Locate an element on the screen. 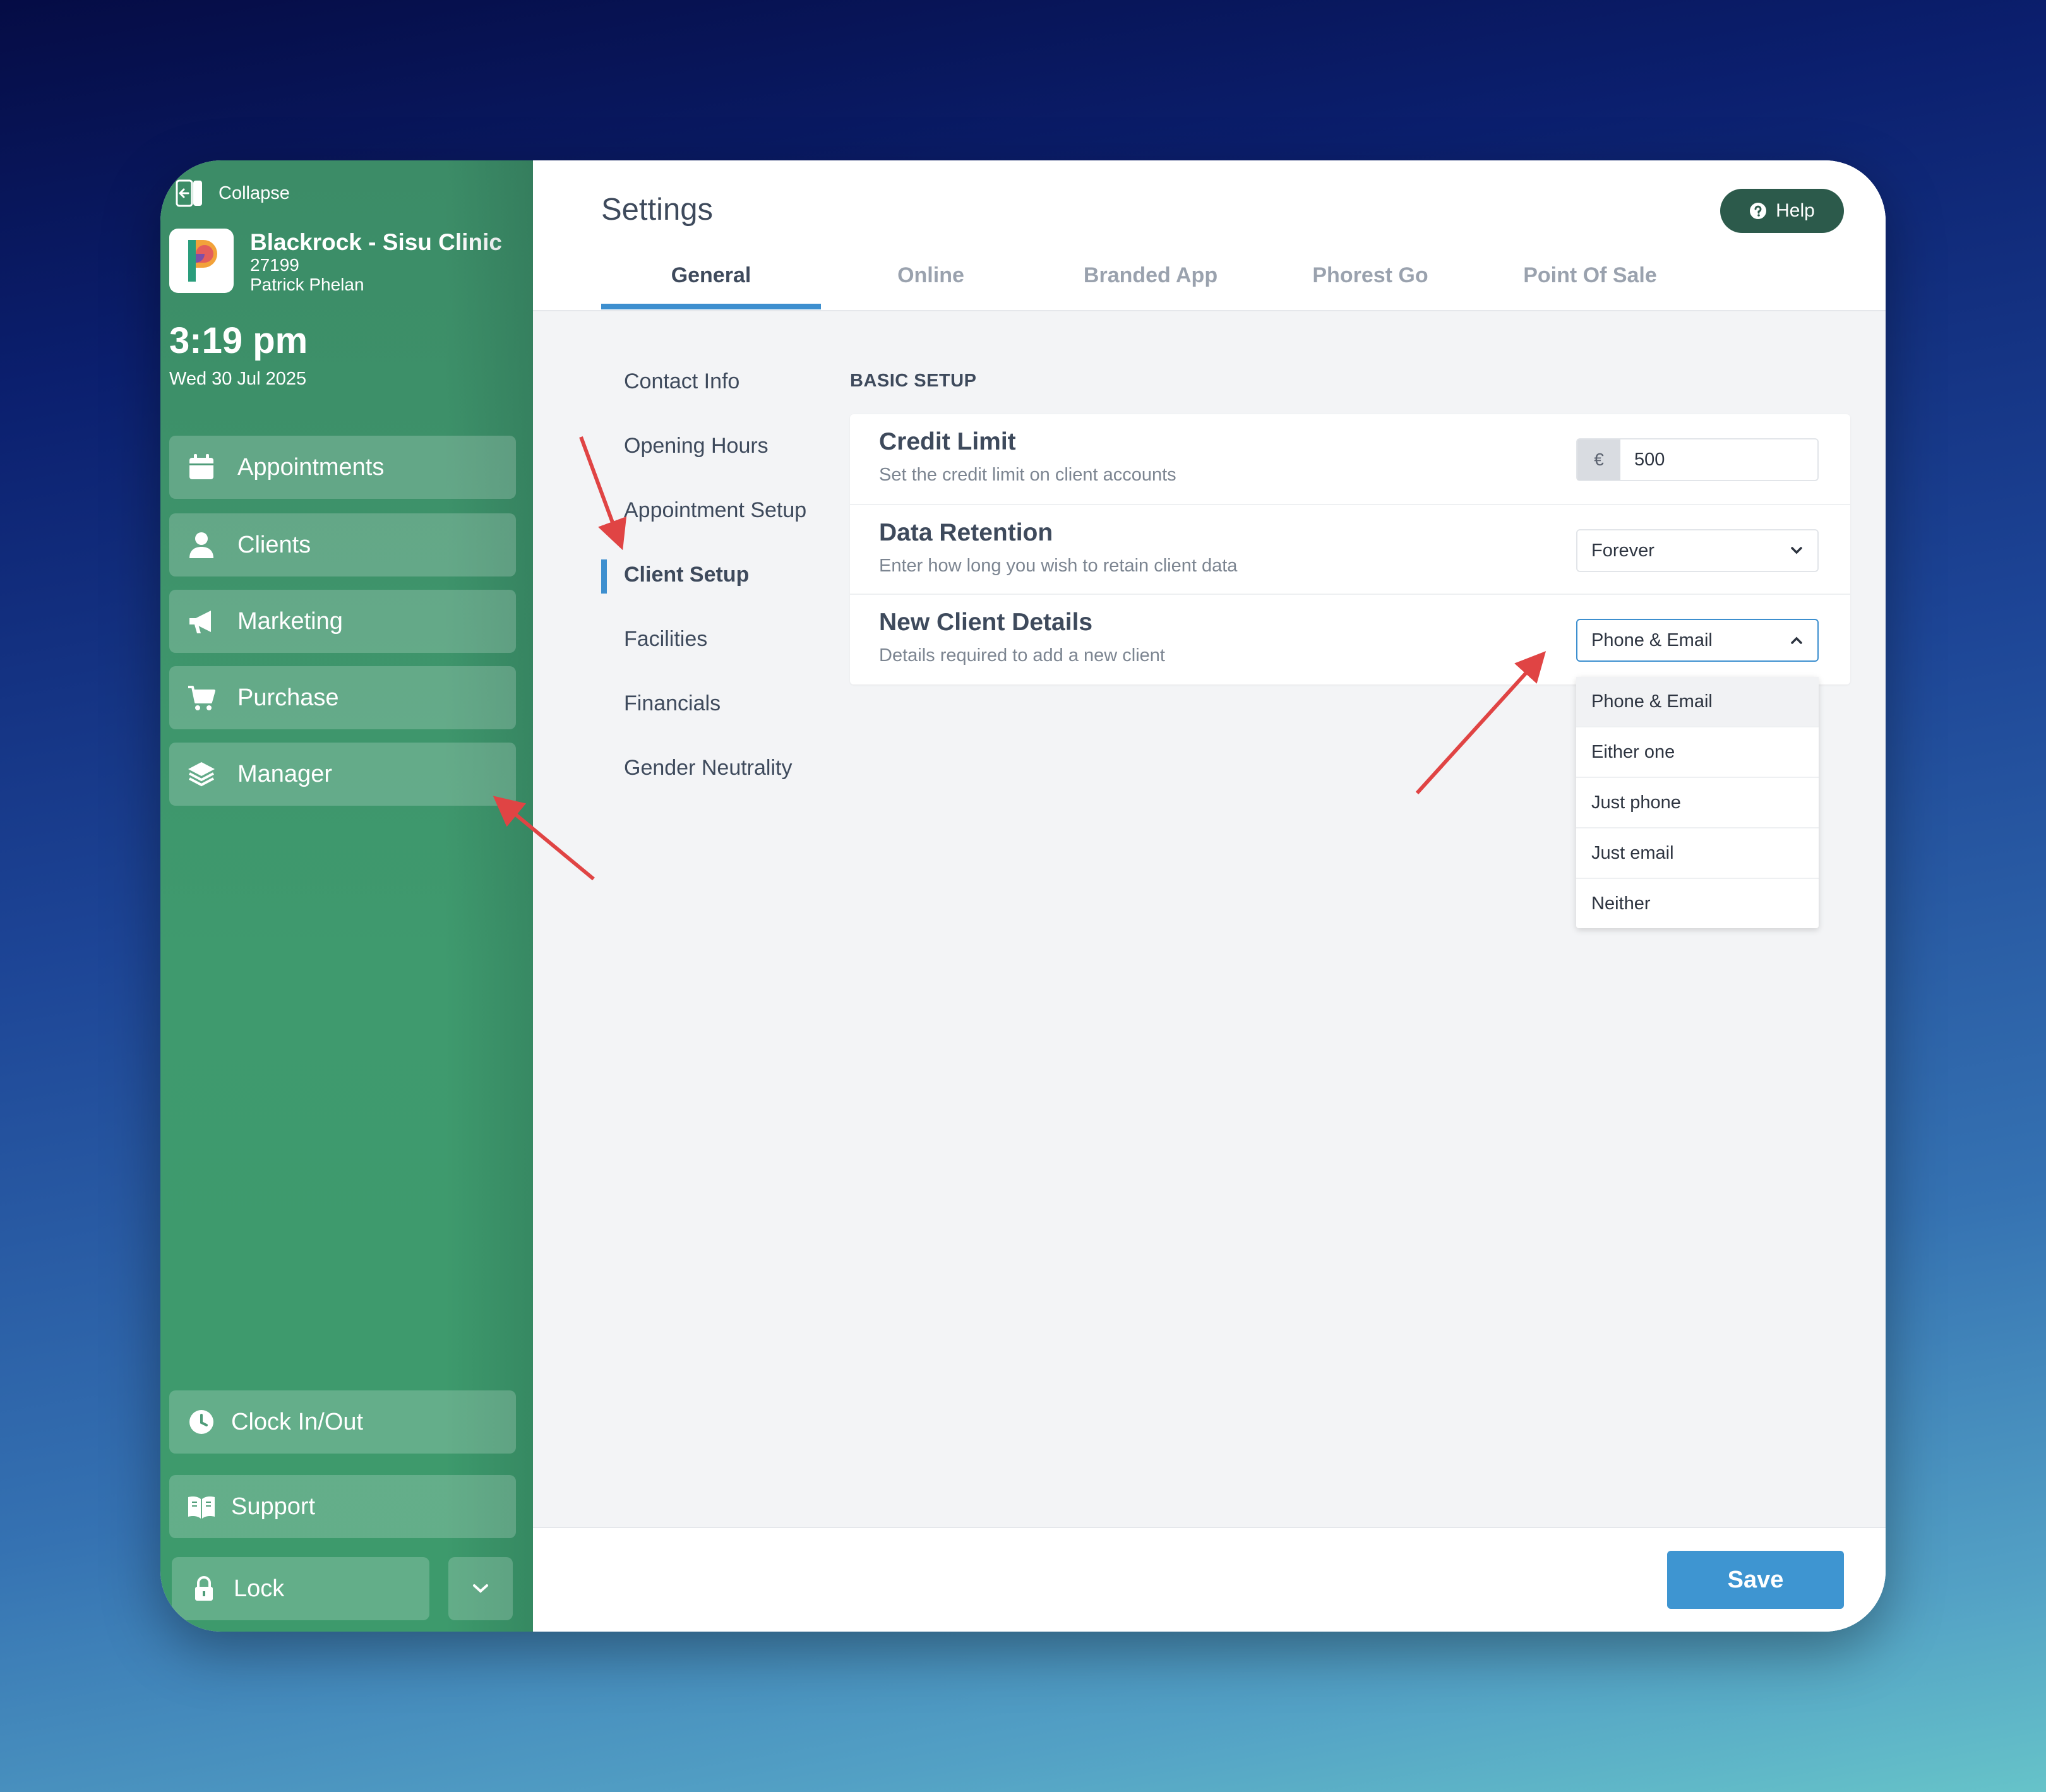 The image size is (2046, 1792). tab-point-of-sale: Point Of Sale is located at coordinates (1590, 282).